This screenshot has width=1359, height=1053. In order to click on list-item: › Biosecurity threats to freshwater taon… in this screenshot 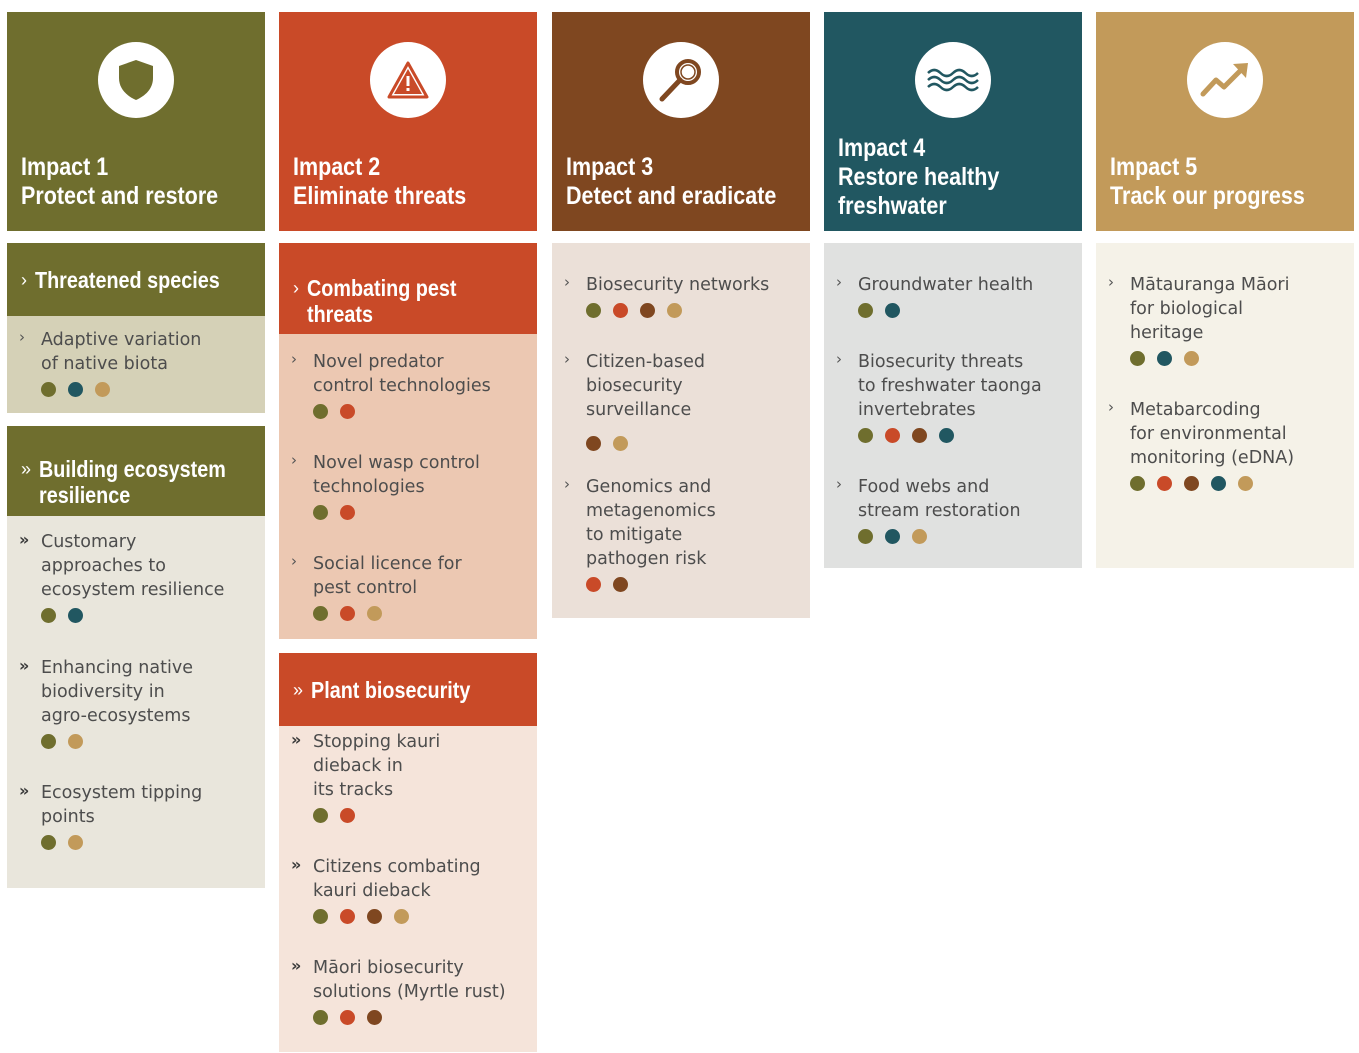, I will do `click(955, 396)`.